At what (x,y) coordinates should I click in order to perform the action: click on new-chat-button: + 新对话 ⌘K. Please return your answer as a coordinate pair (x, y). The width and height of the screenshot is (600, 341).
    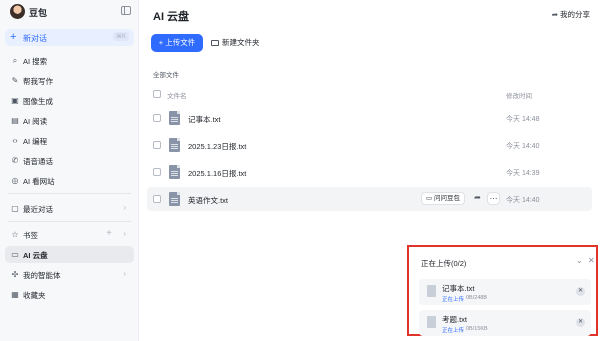
    Looking at the image, I should click on (69, 37).